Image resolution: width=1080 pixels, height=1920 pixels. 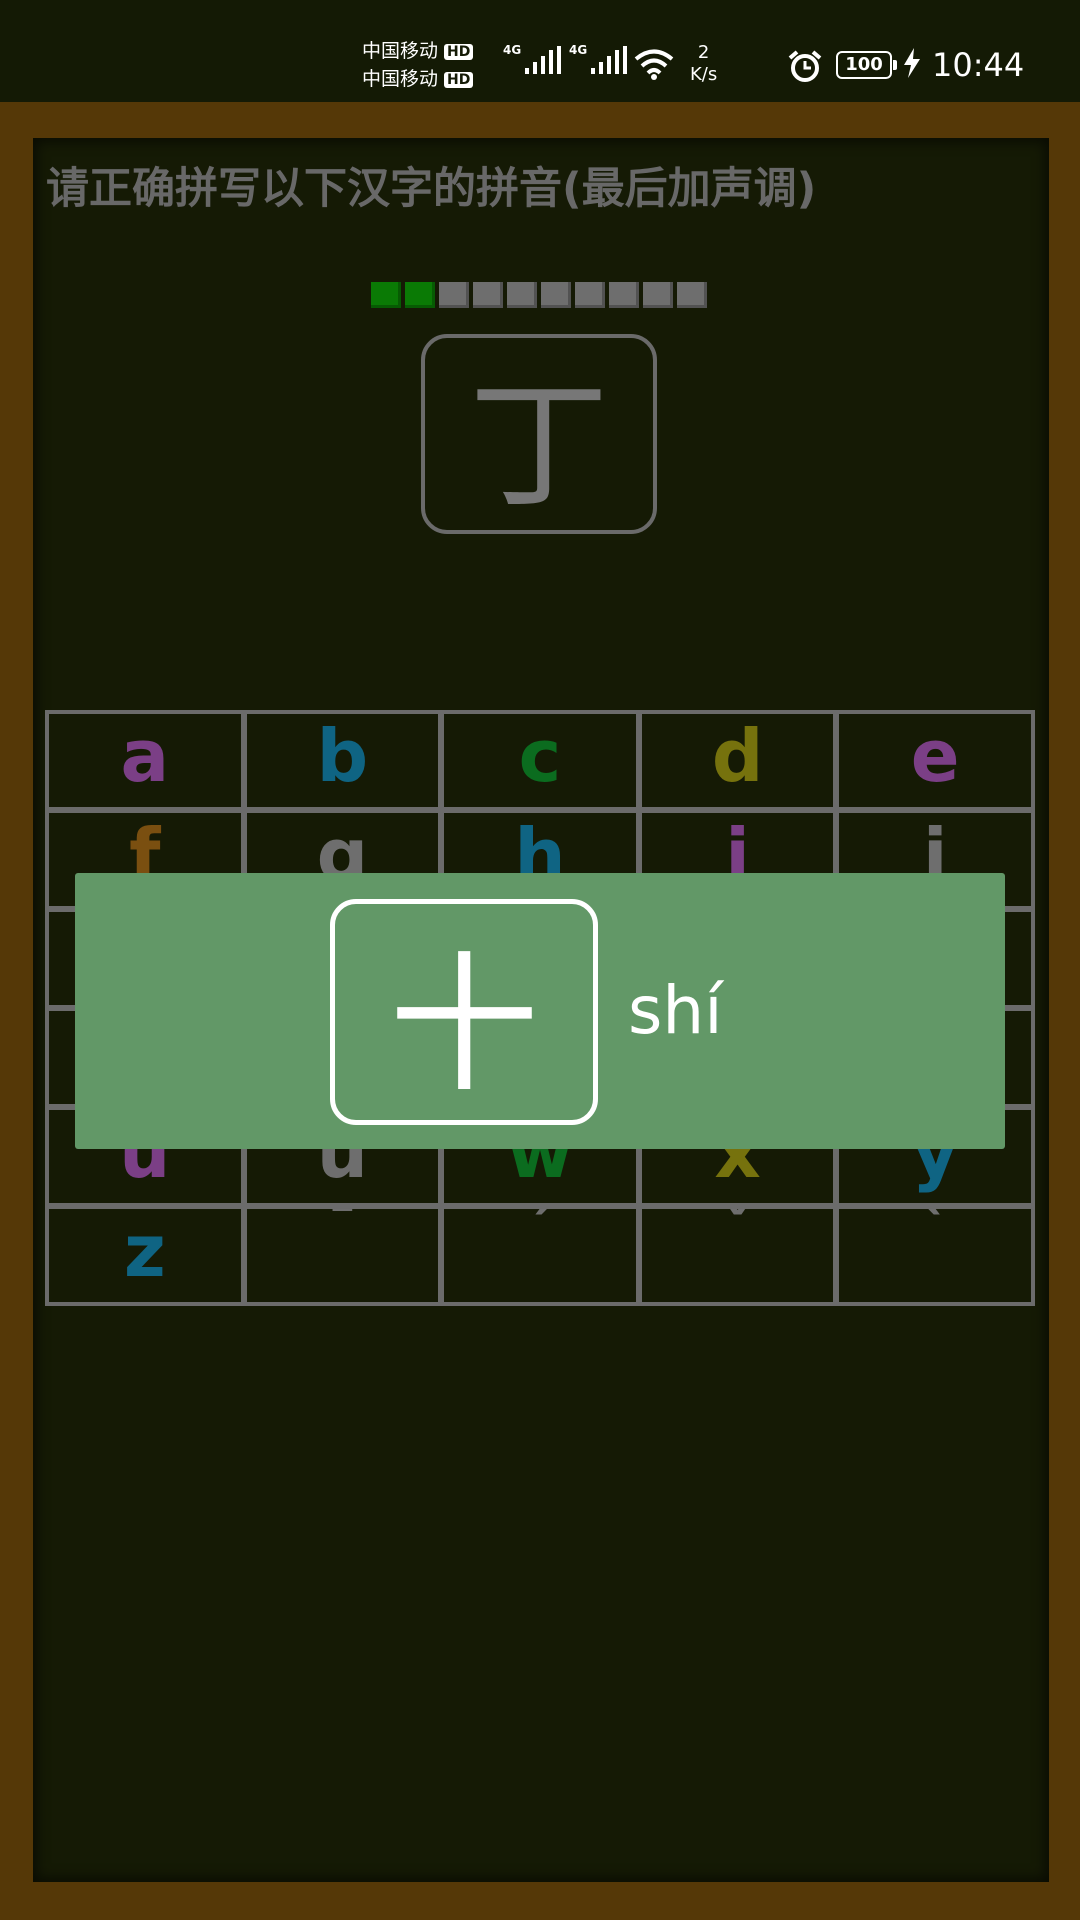 What do you see at coordinates (463, 1025) in the screenshot?
I see `answer-char: 十` at bounding box center [463, 1025].